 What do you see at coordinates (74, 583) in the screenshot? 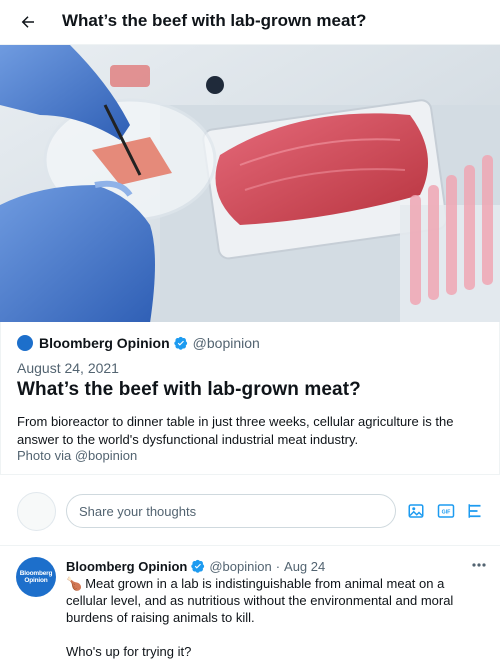
I see `drumstick-emoji-icon: 🍗` at bounding box center [74, 583].